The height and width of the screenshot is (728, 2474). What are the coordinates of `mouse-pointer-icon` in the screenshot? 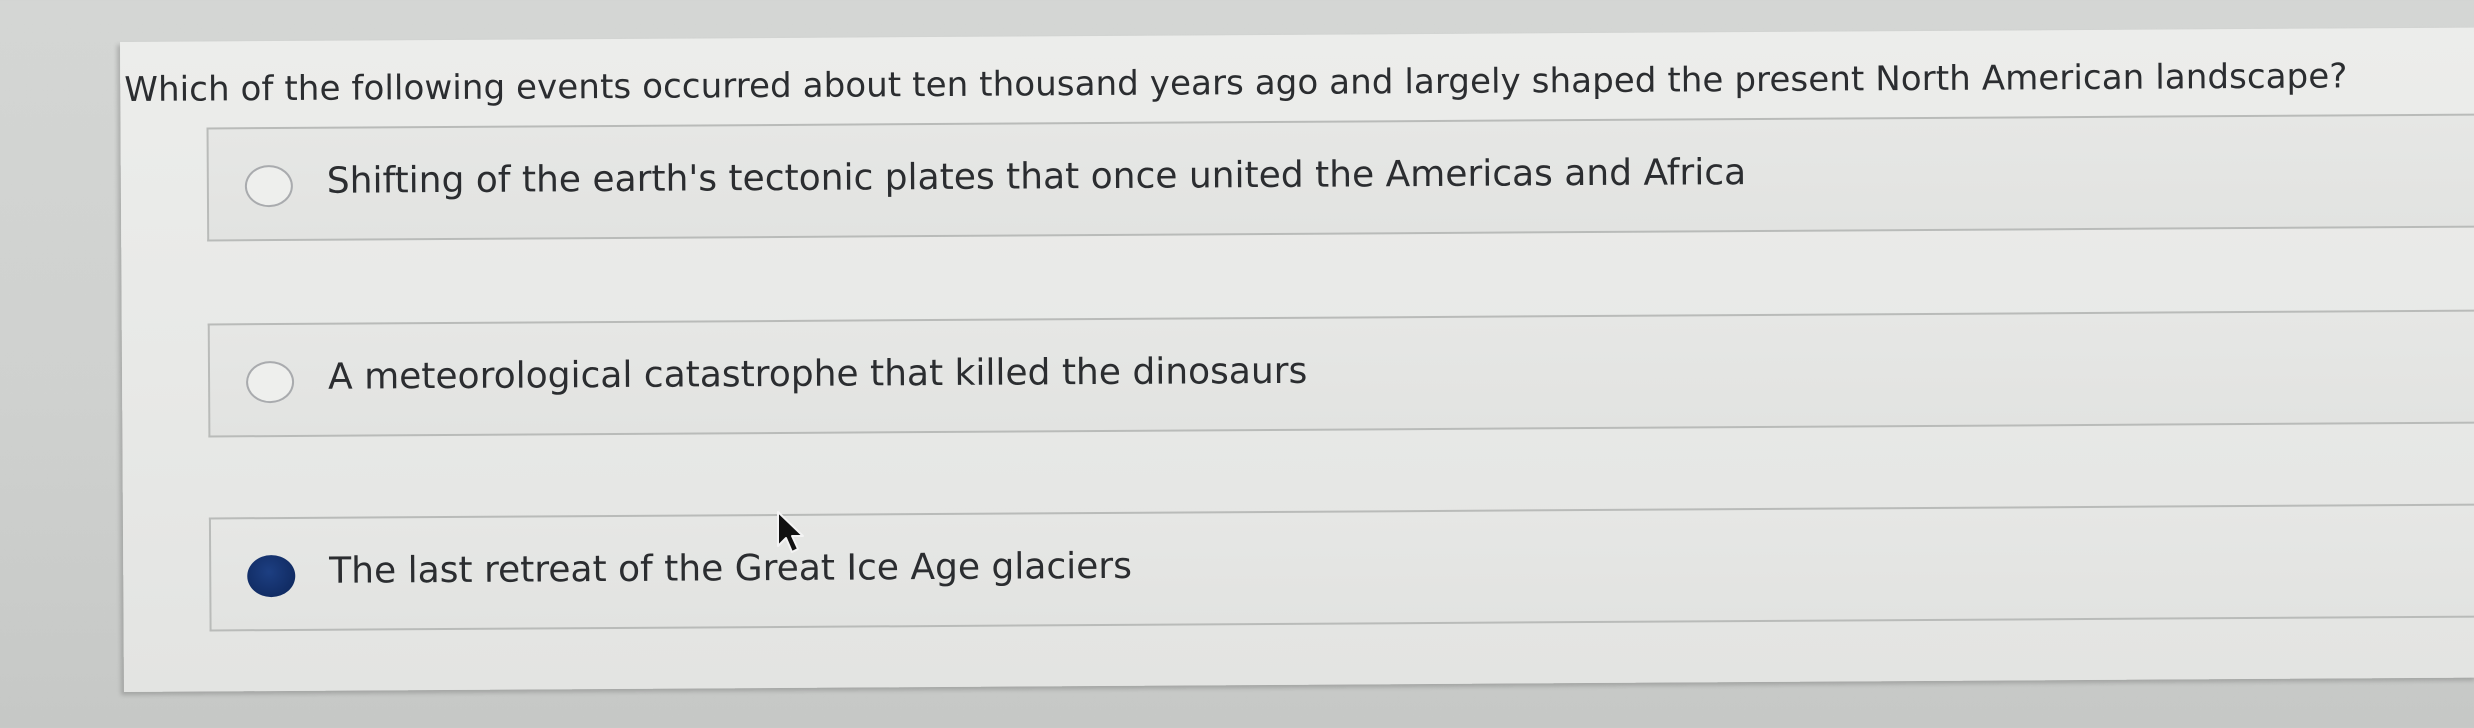 It's located at (790, 532).